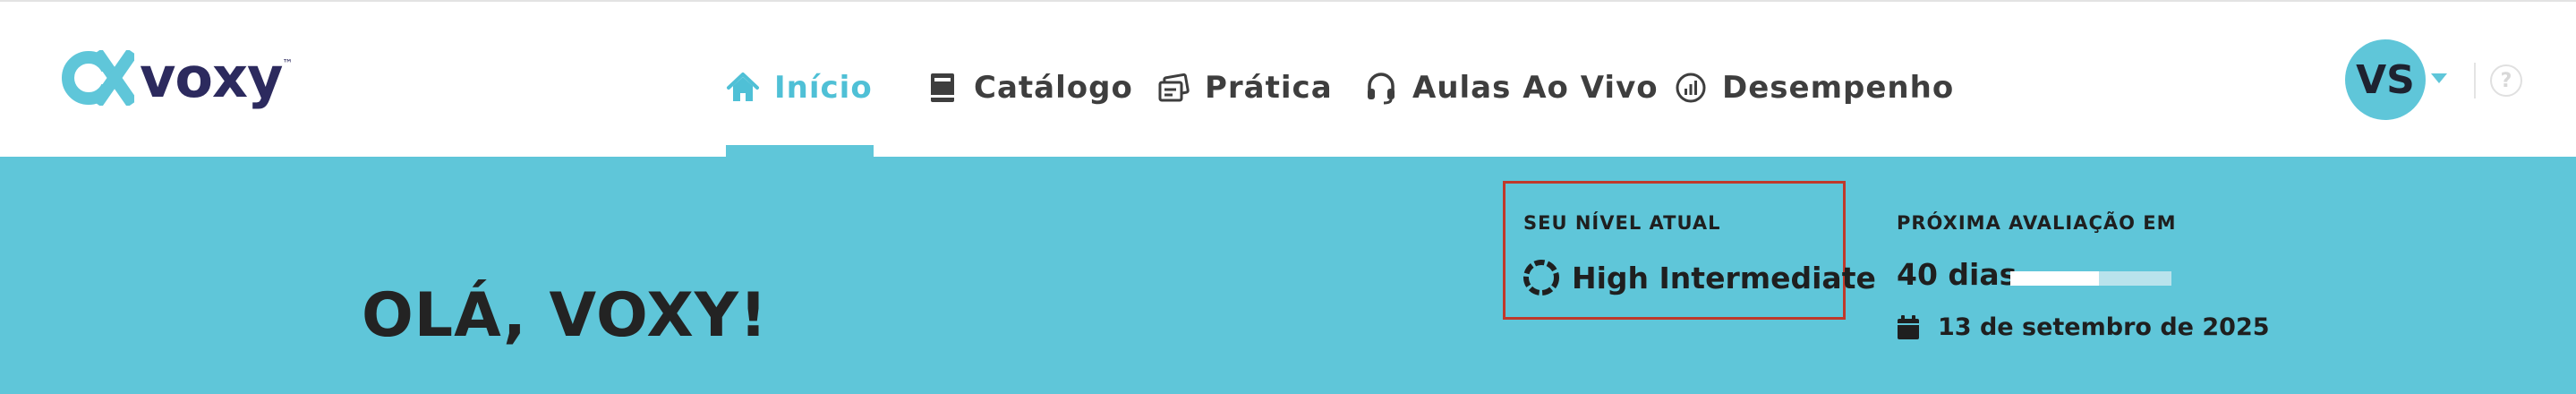 This screenshot has height=394, width=2576. I want to click on chevron-down-icon, so click(2439, 78).